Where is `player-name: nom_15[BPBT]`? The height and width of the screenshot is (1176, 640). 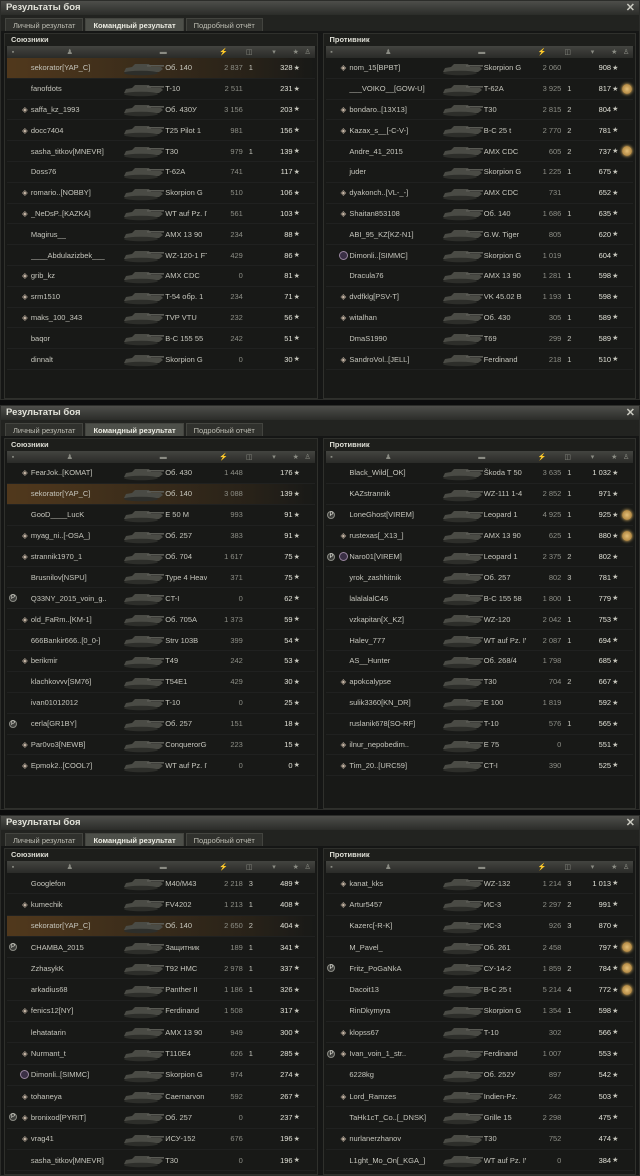 player-name: nom_15[BPBT] is located at coordinates (394, 67).